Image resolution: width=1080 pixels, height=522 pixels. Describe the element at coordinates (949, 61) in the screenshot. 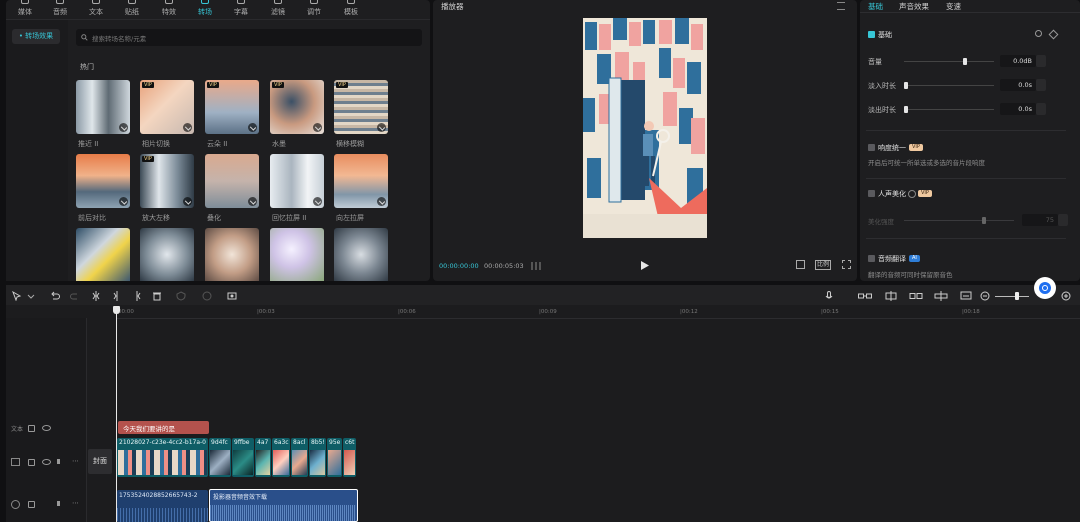

I see `volume-slider-track` at that location.